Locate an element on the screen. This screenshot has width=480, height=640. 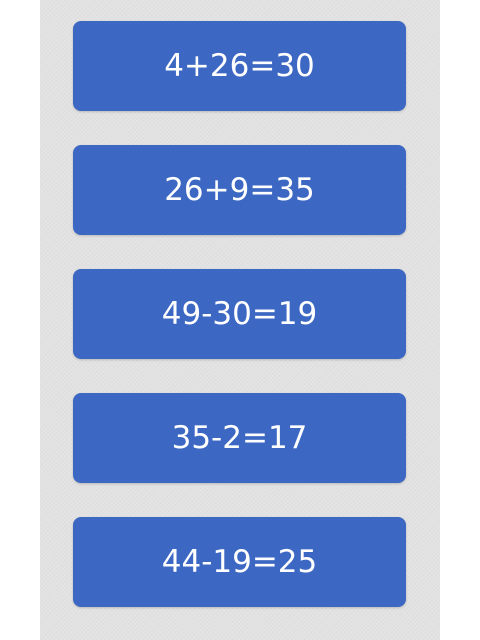
equation-button-1: 4+26=30 is located at coordinates (239, 66).